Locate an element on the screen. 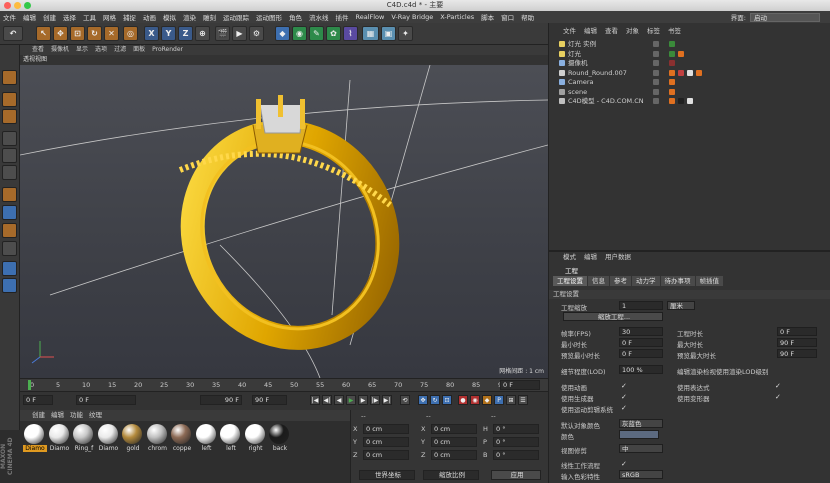 The image size is (830, 483). fps-field: 30 is located at coordinates (641, 331).